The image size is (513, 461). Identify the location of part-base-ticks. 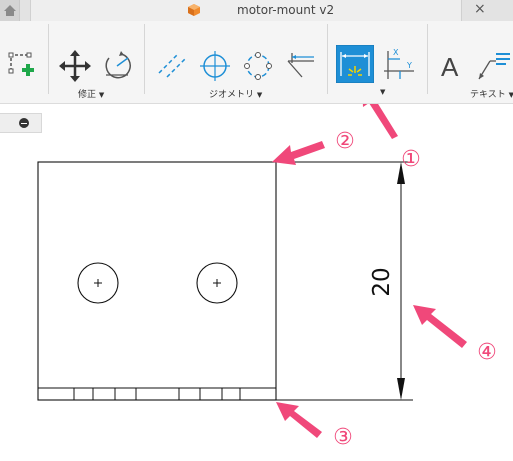
(157, 394).